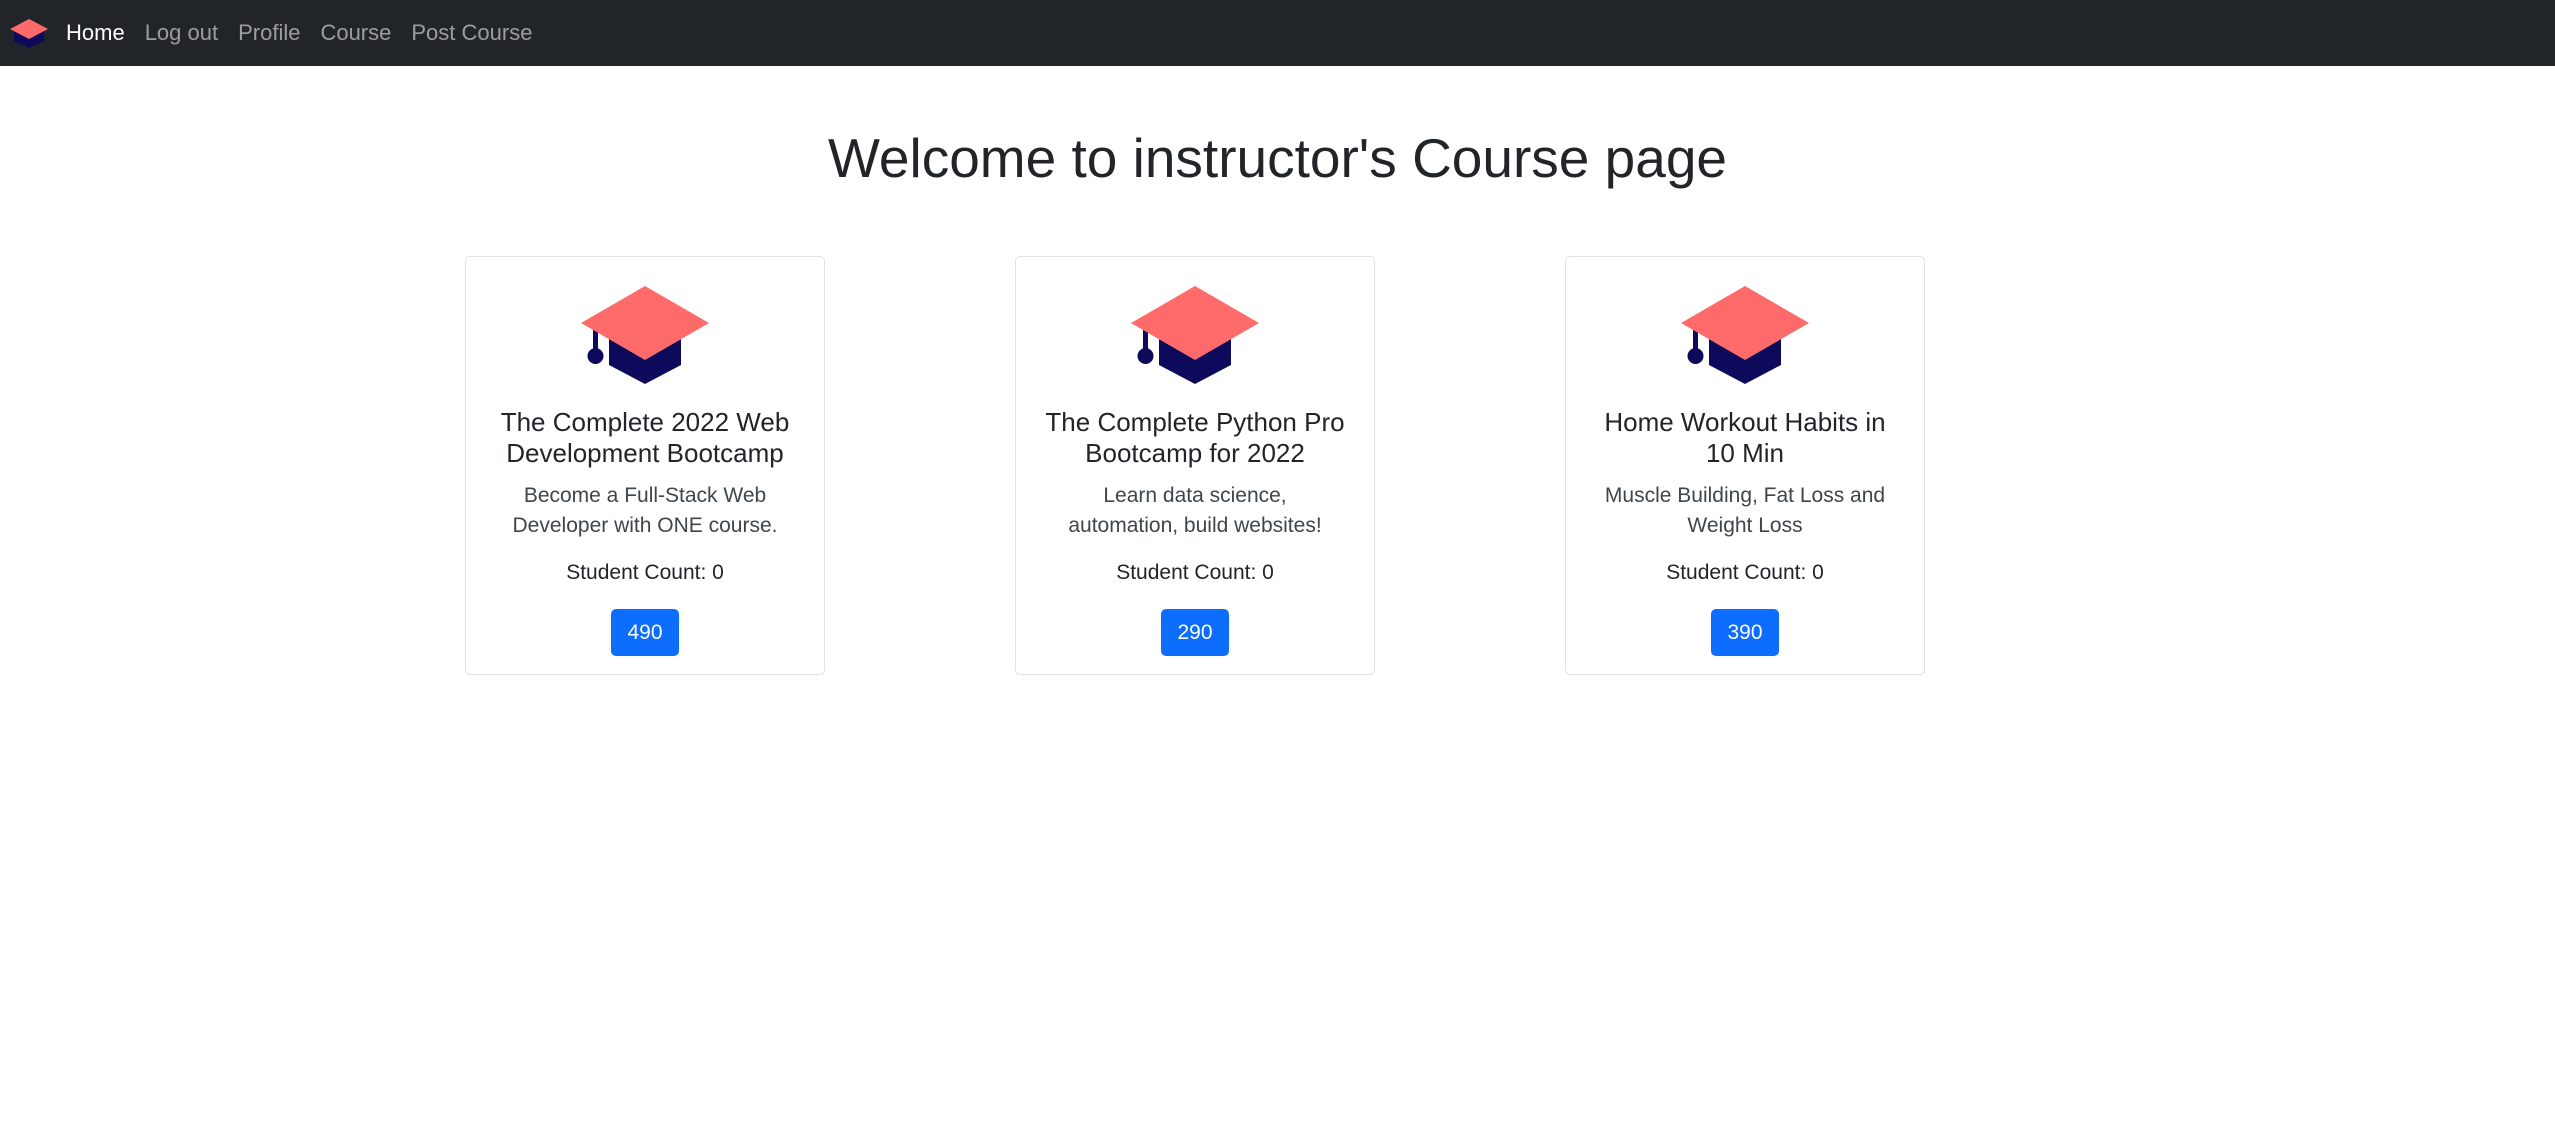 The image size is (2555, 1122). What do you see at coordinates (1745, 632) in the screenshot?
I see `price-button: 390` at bounding box center [1745, 632].